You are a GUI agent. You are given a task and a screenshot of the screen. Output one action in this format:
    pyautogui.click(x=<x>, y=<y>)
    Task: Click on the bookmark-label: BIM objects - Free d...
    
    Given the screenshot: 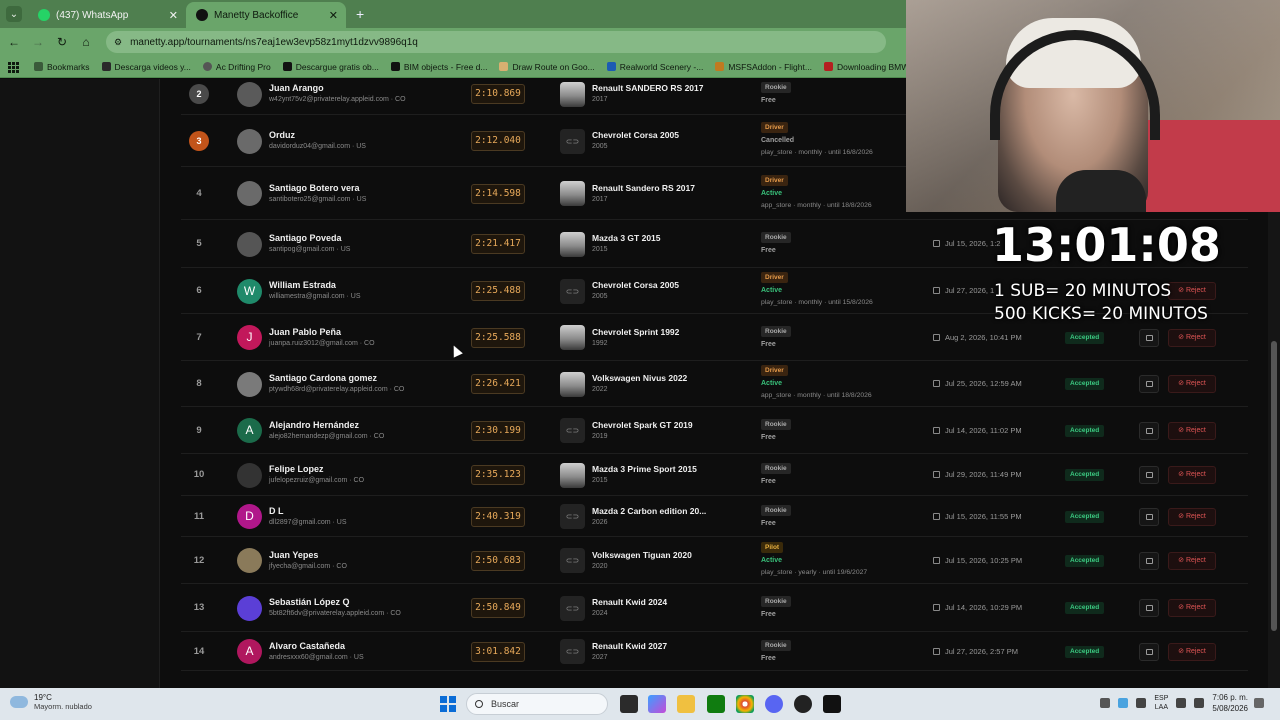 What is the action you would take?
    pyautogui.click(x=445, y=66)
    